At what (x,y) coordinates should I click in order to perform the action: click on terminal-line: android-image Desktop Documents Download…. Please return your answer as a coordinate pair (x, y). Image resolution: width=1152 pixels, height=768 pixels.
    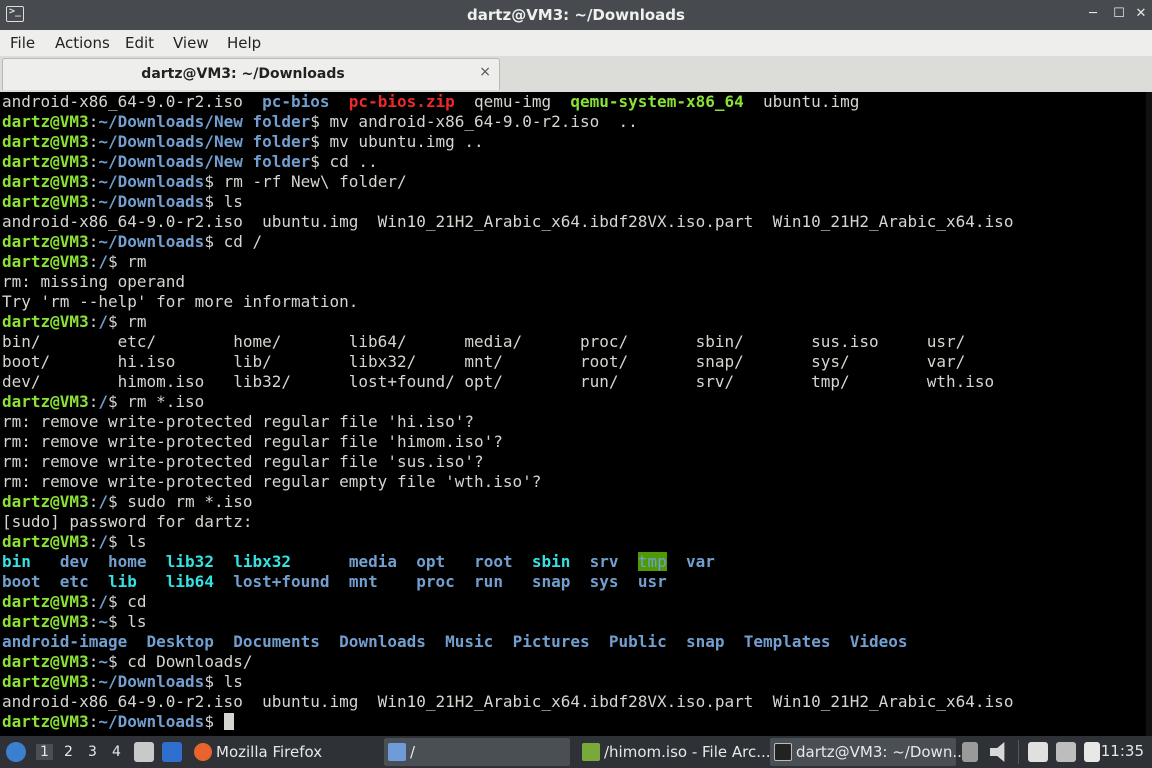
    Looking at the image, I should click on (455, 641).